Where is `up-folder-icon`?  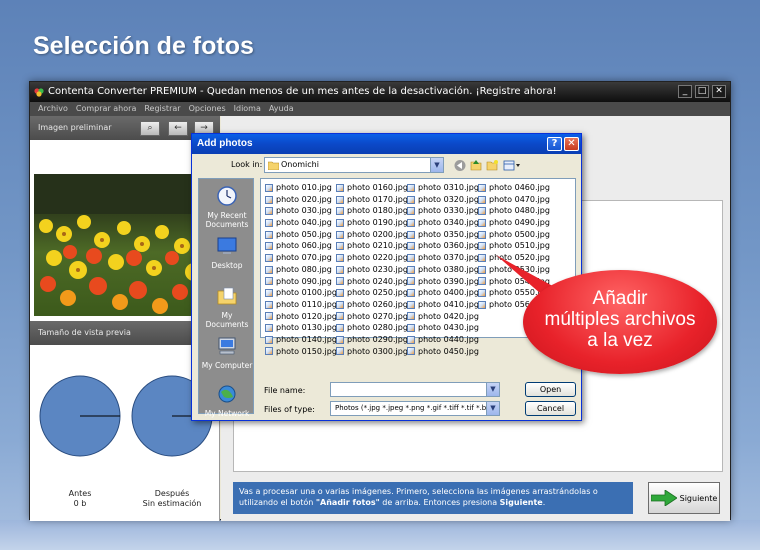
up-folder-icon is located at coordinates (476, 165).